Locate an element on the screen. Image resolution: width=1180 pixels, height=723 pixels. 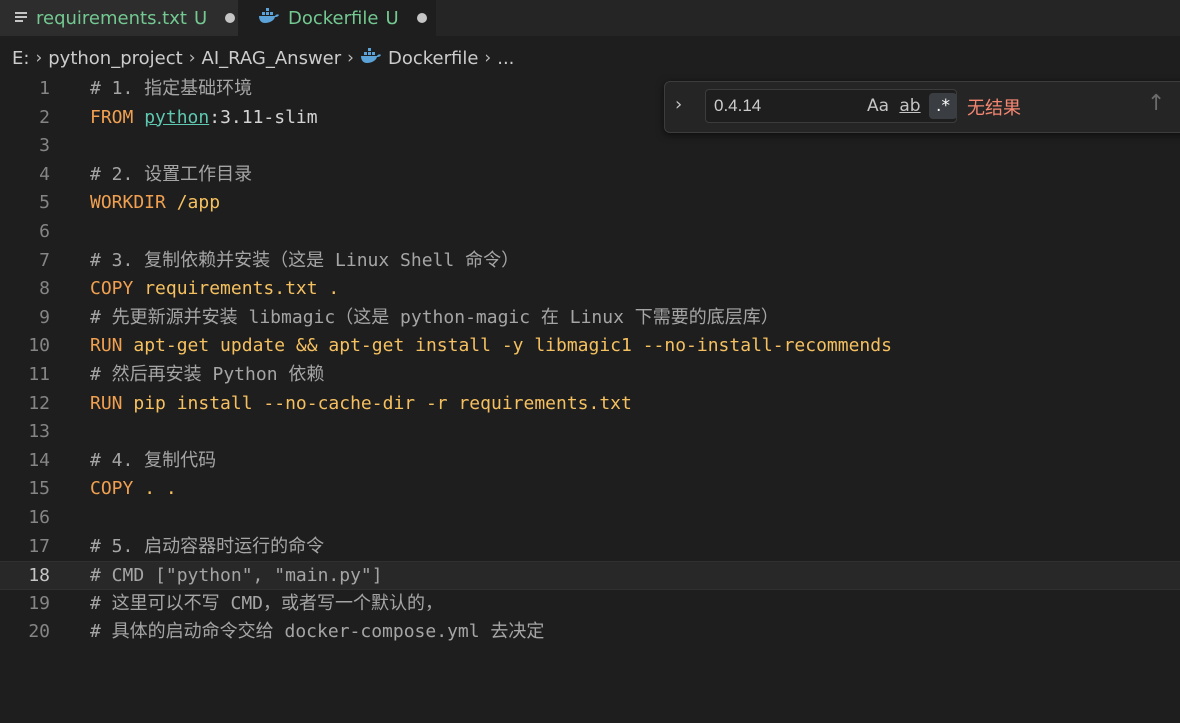
code-line: 7 # 3. 复制依赖并安装（这是 Linux Shell 命令） is located at coordinates (590, 261).